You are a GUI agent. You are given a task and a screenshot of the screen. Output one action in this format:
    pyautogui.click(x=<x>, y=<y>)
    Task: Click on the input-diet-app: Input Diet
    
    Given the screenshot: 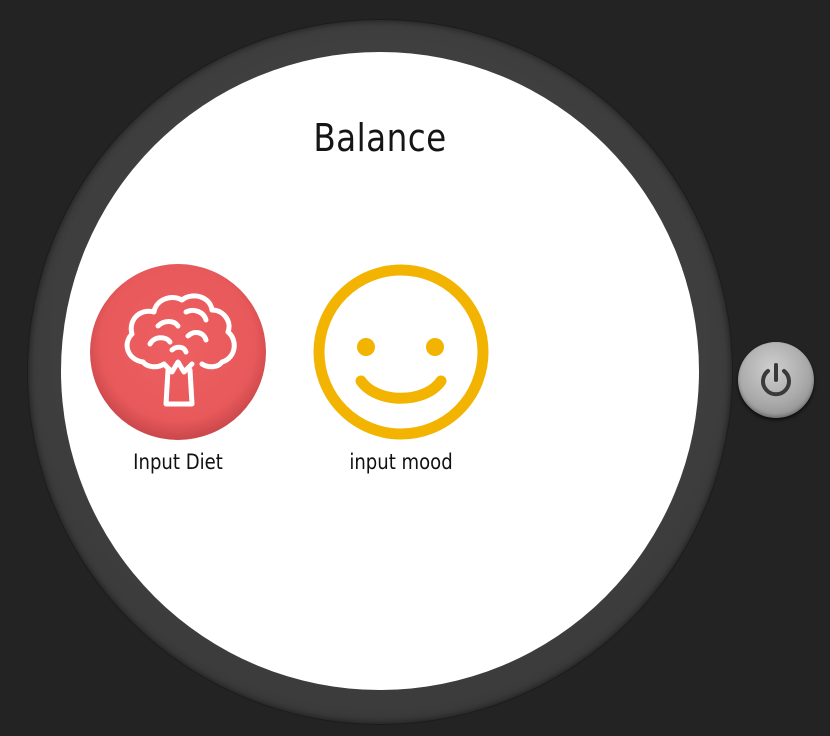 What is the action you would take?
    pyautogui.click(x=178, y=369)
    